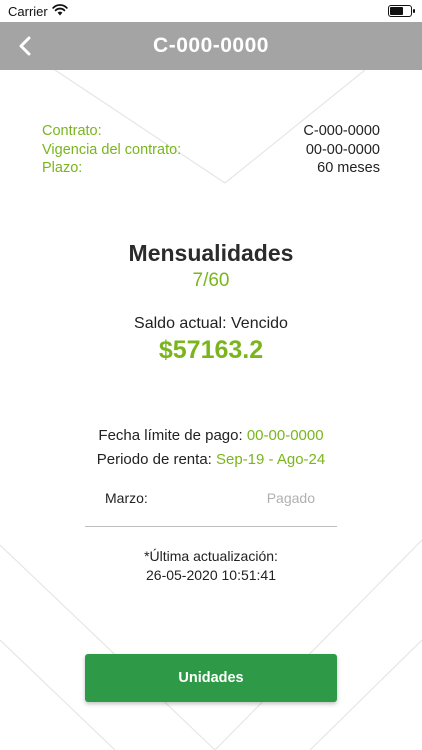 The height and width of the screenshot is (750, 422). I want to click on month-status: Pagado, so click(290, 498).